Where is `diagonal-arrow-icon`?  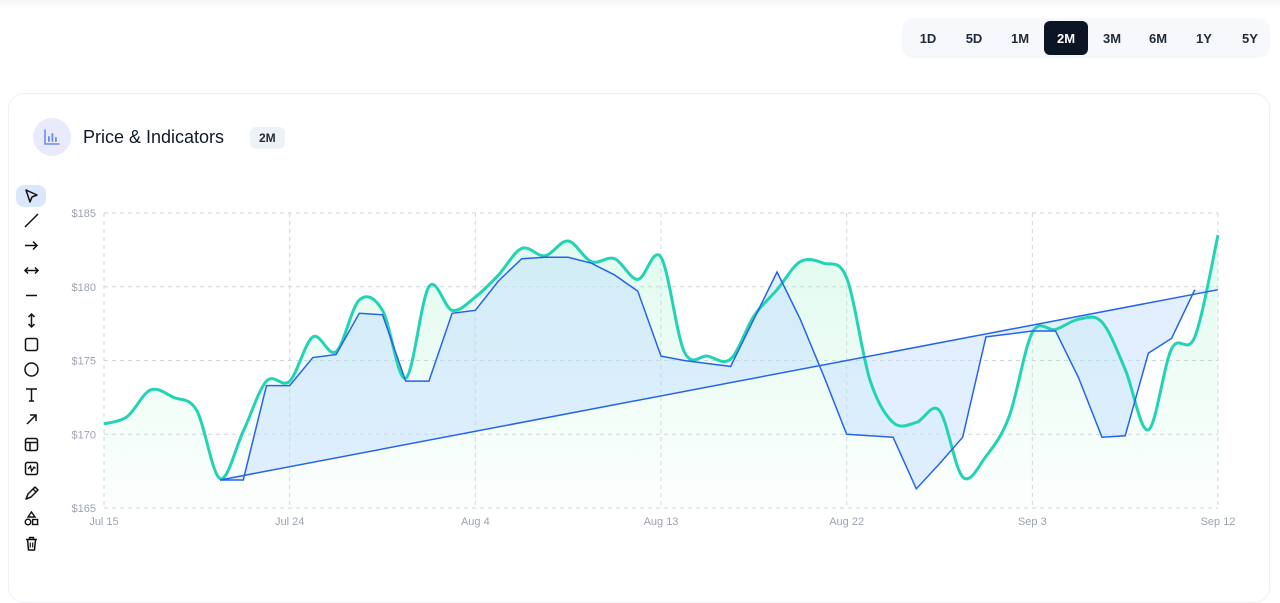
diagonal-arrow-icon is located at coordinates (31, 419).